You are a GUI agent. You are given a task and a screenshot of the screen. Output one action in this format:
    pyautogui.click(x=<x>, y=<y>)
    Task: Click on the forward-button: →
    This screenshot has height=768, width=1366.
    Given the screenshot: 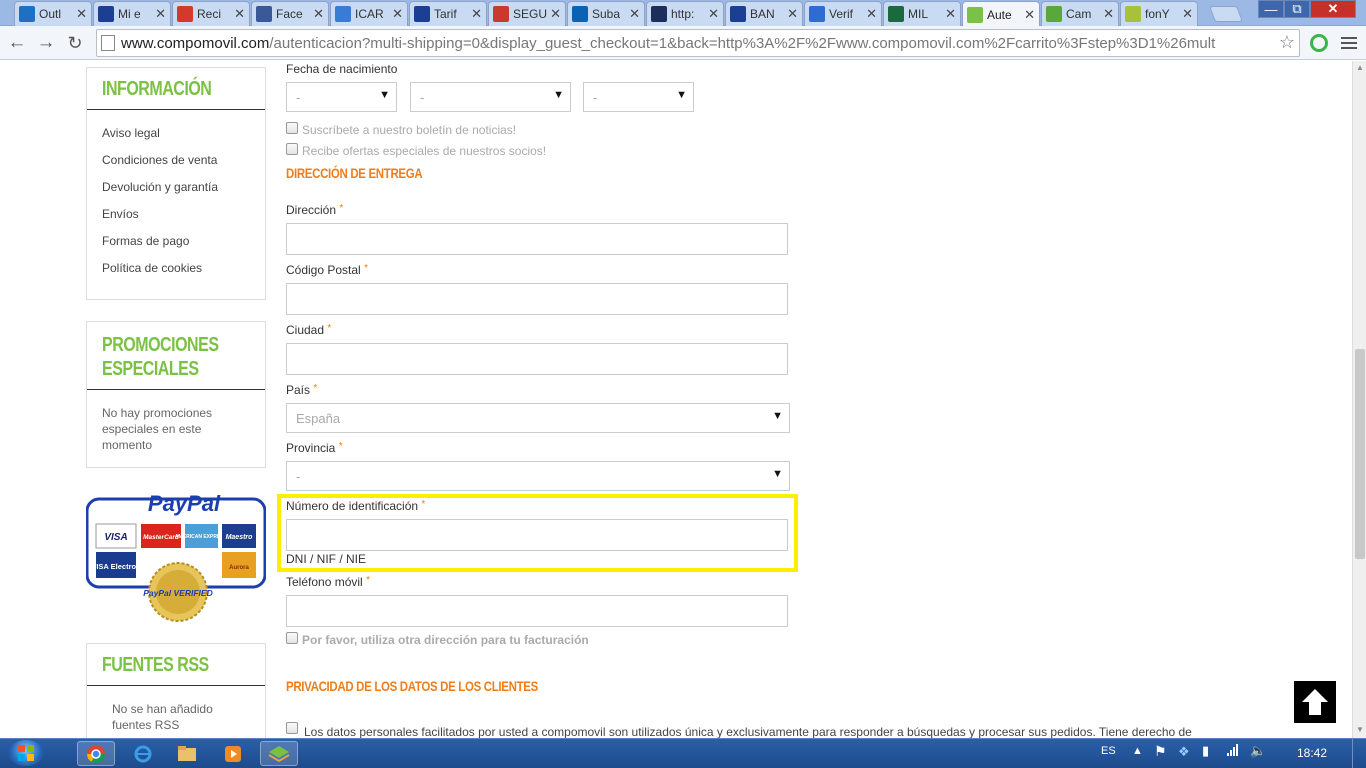 What is the action you would take?
    pyautogui.click(x=46, y=43)
    